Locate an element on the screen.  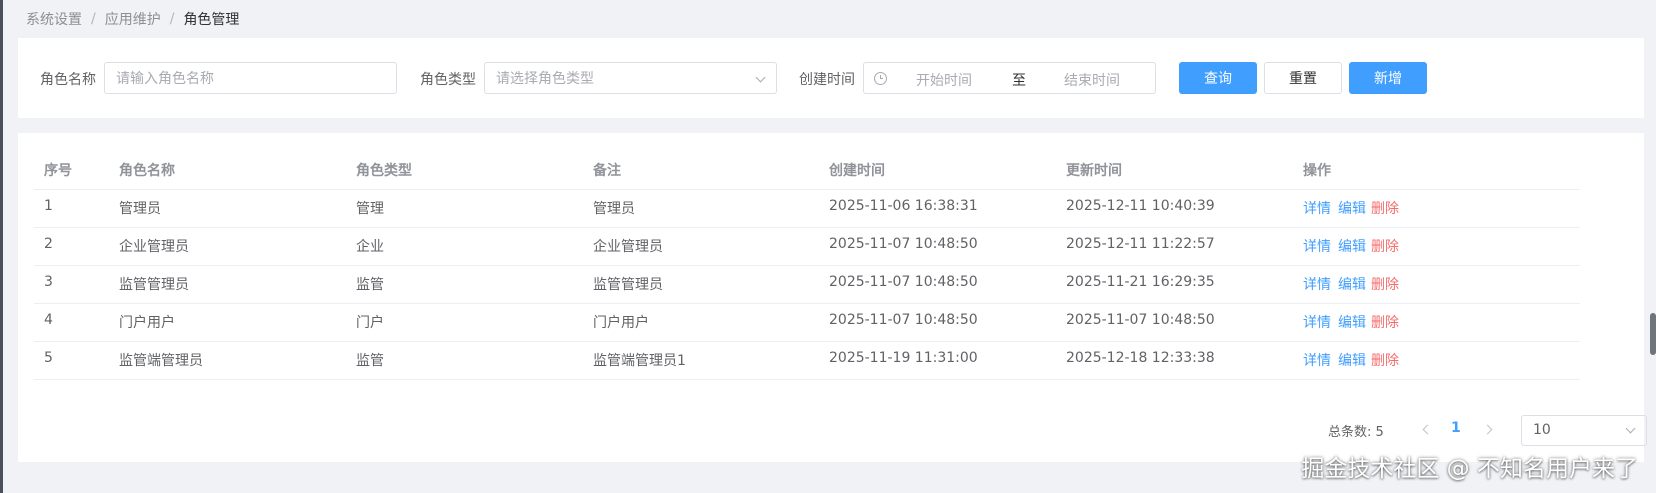
breadcrumb-item-app-maintenance: 应用维护 is located at coordinates (133, 19).